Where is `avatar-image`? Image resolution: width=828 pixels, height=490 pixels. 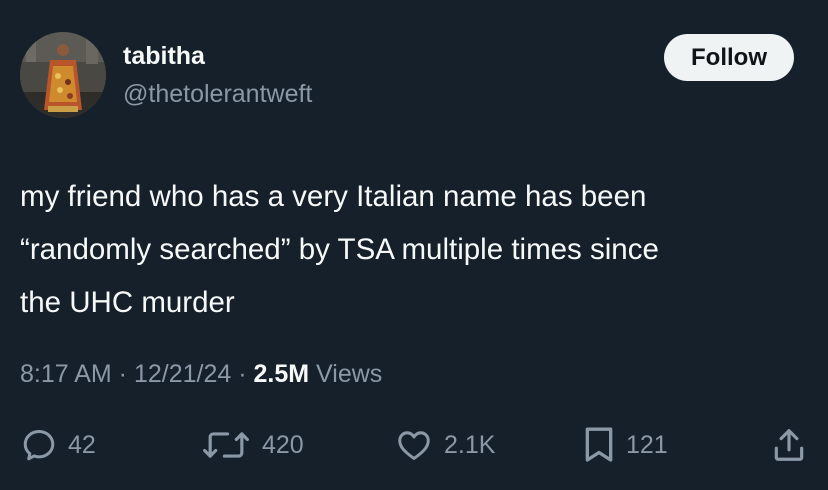
avatar-image is located at coordinates (63, 75).